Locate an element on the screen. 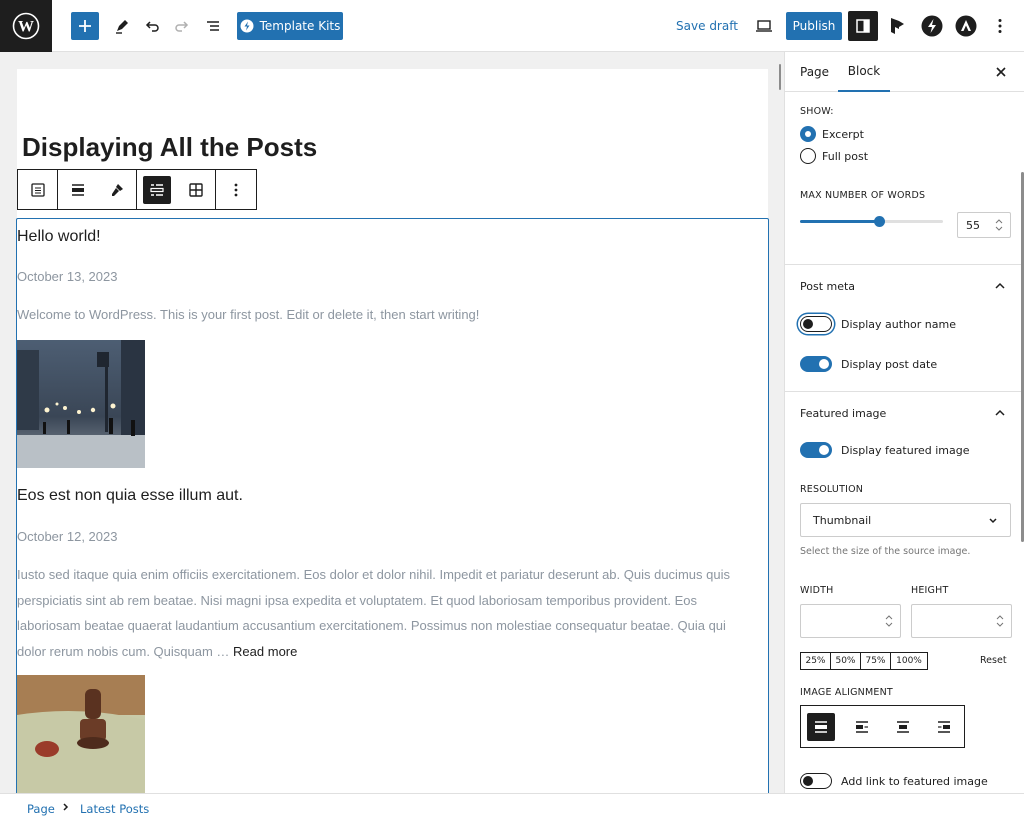 The height and width of the screenshot is (823, 1024). align-left-button is located at coordinates (862, 726).